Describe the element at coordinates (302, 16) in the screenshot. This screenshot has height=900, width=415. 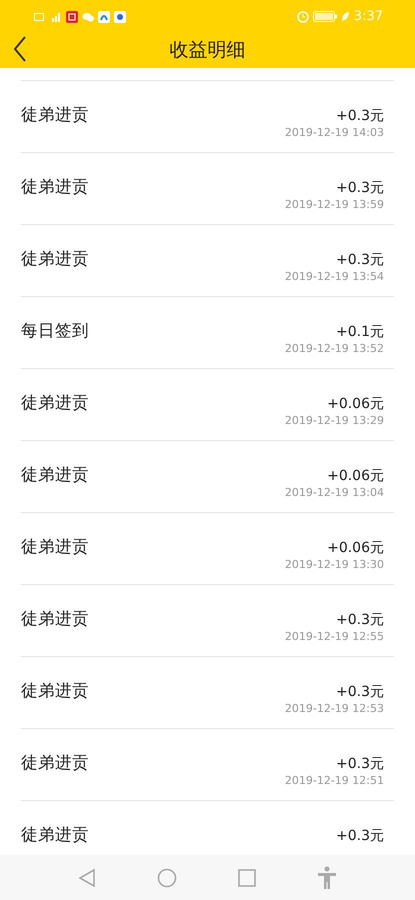
I see `alarm-icon` at that location.